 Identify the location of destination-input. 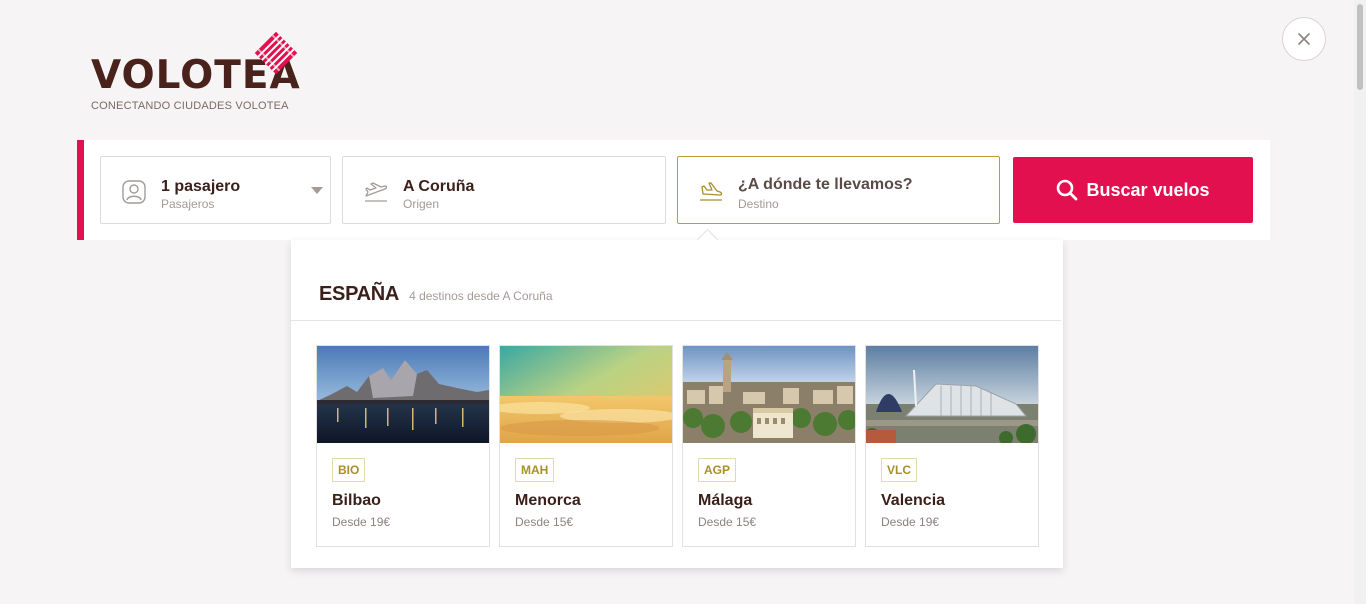
(858, 185).